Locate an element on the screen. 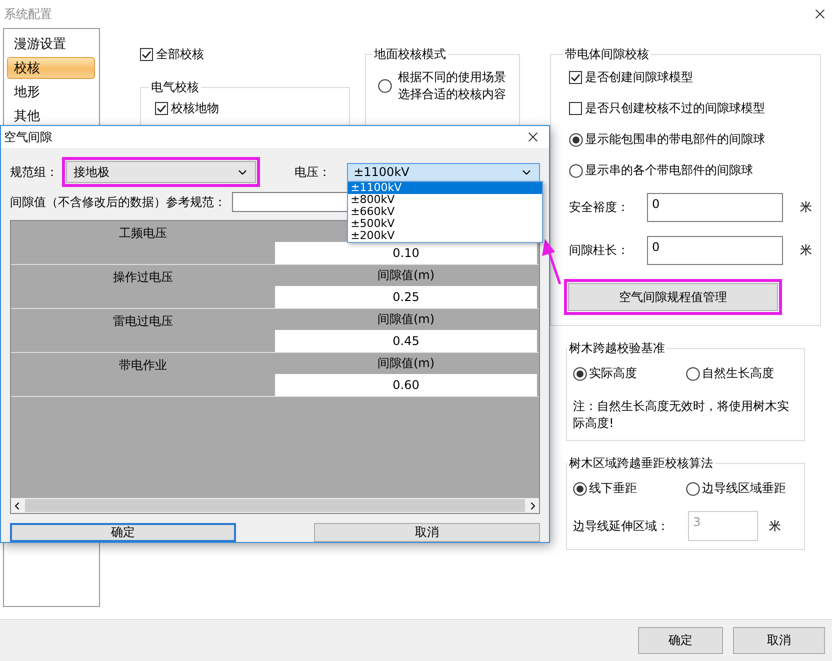  group-dropdown: 接地极 is located at coordinates (161, 172).